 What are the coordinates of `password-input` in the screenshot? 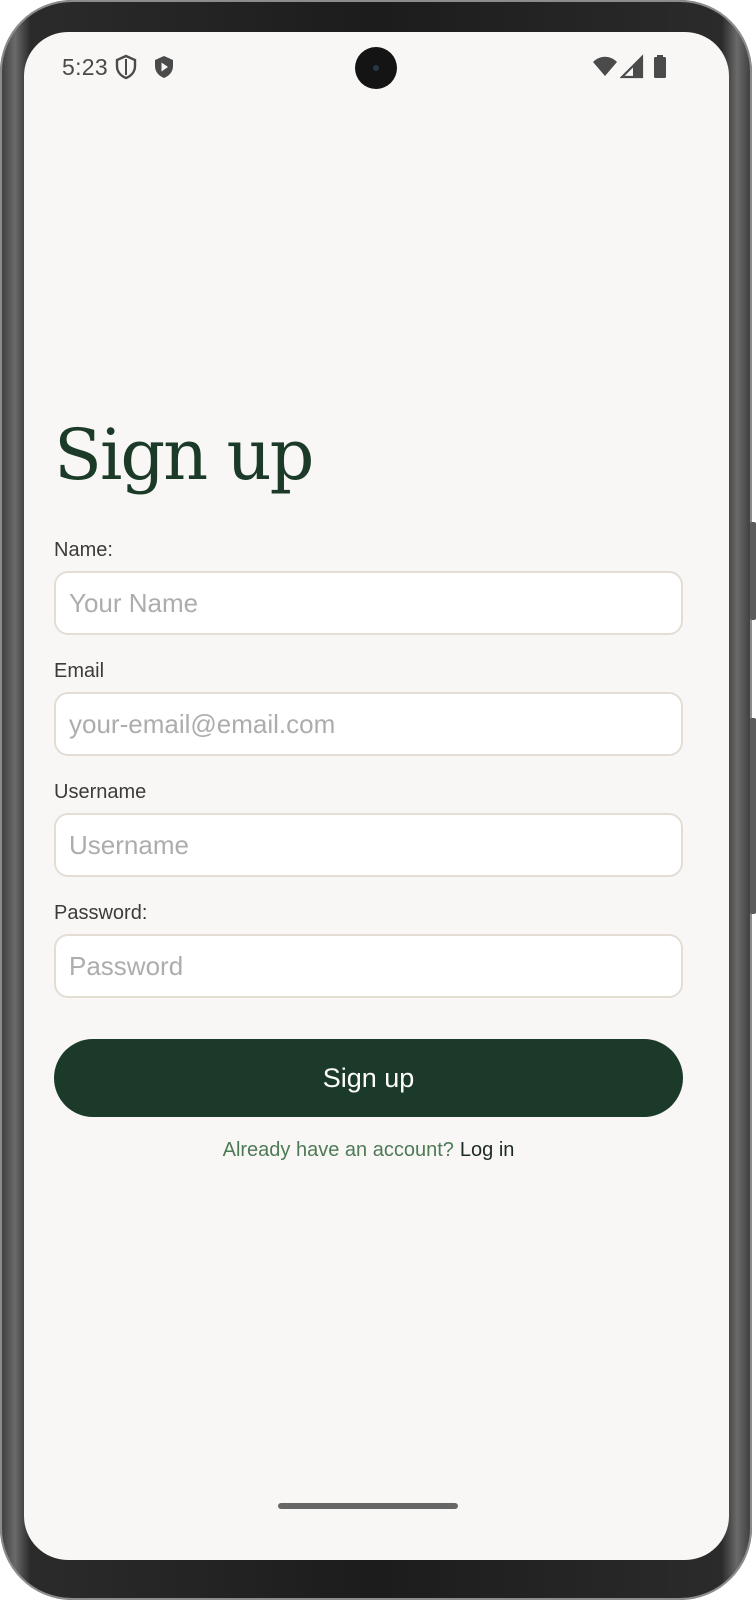 It's located at (368, 966).